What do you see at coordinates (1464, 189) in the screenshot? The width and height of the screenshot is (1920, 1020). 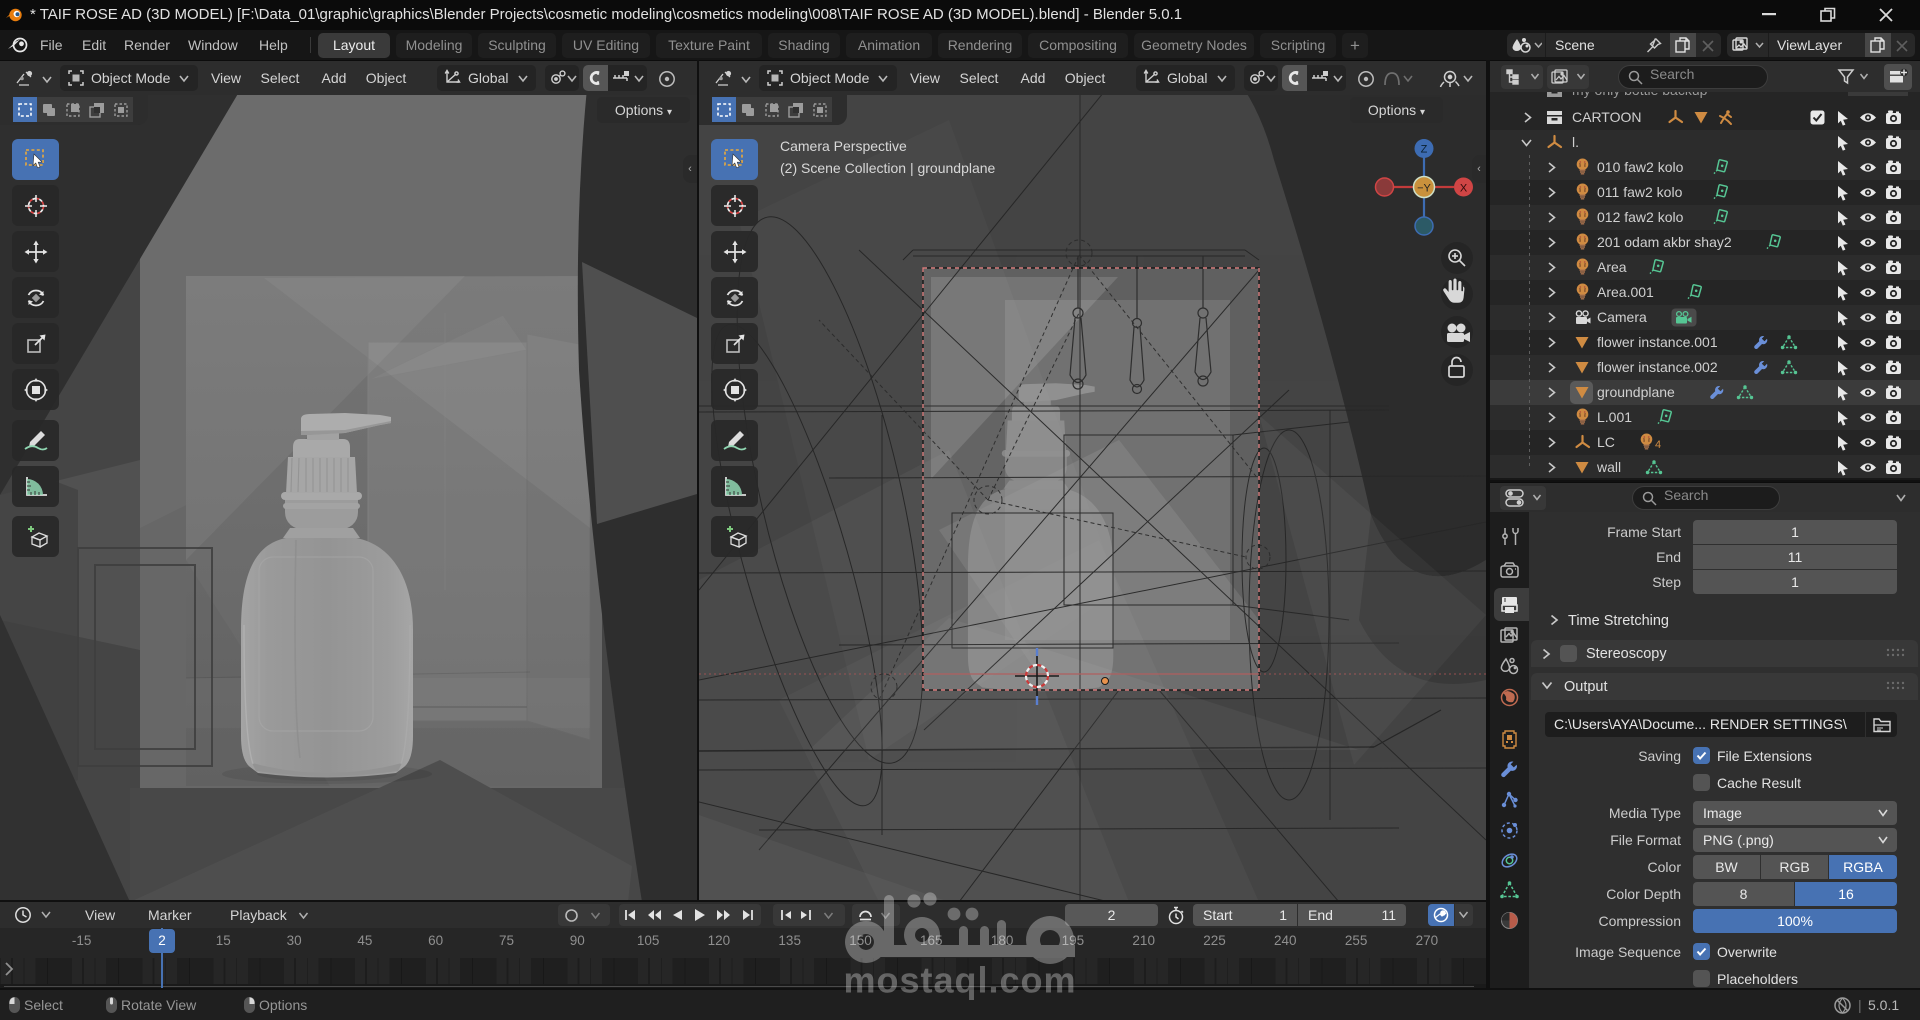 I see `svg-text: X` at bounding box center [1464, 189].